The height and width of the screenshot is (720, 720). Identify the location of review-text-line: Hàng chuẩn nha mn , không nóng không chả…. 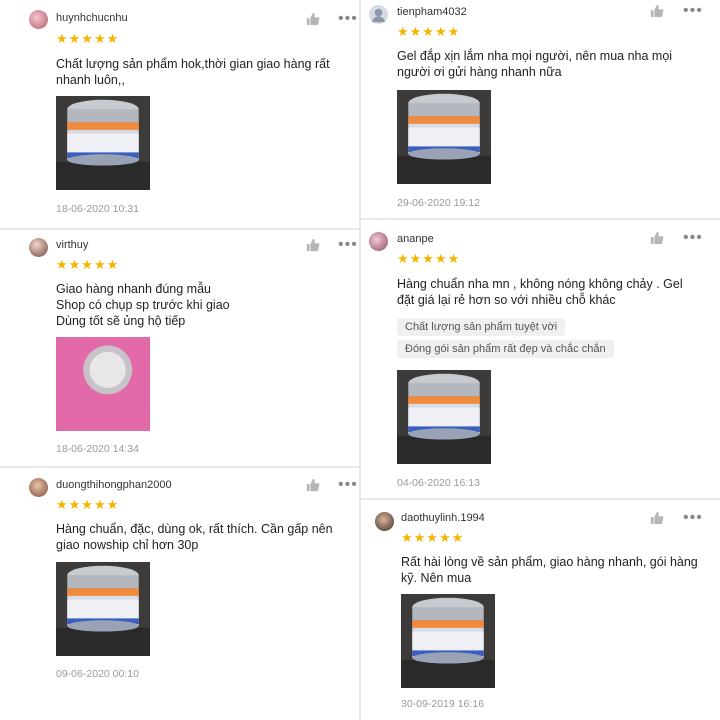
(540, 284).